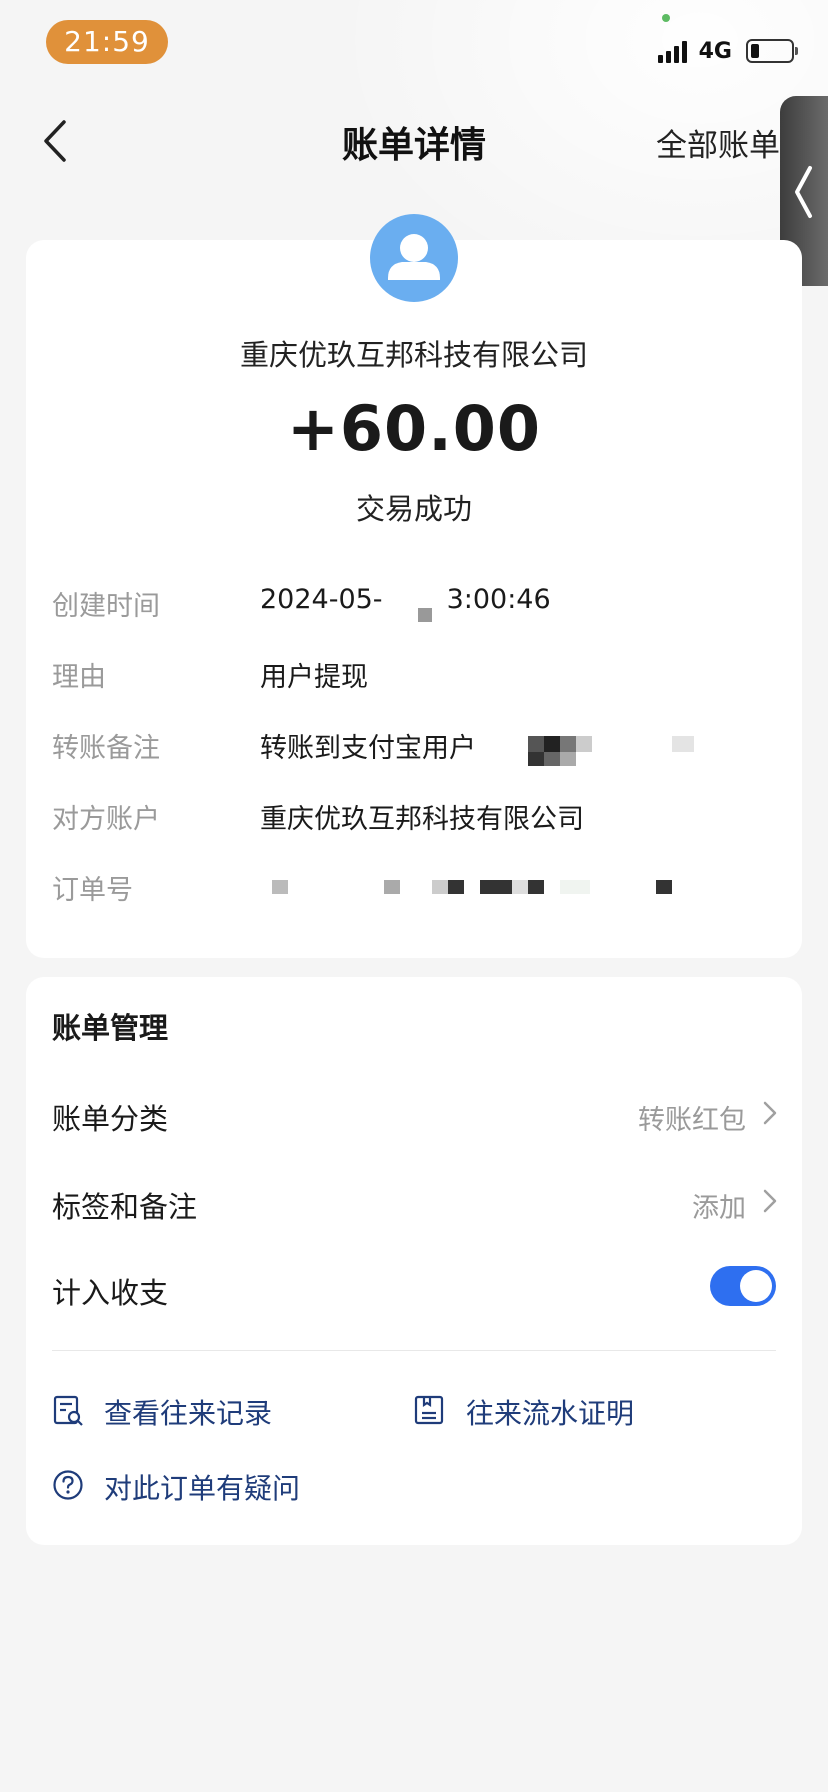 This screenshot has width=828, height=1792. I want to click on divider, so click(414, 1350).